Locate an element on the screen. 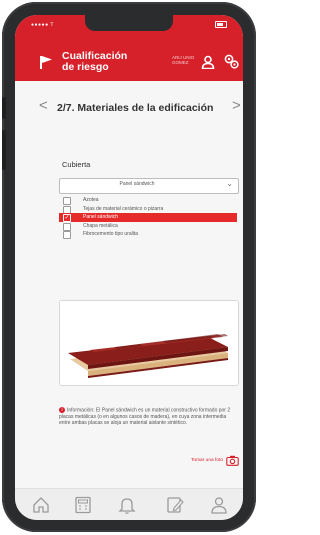 Image resolution: width=320 pixels, height=535 pixels. option-label: Azotea is located at coordinates (91, 200).